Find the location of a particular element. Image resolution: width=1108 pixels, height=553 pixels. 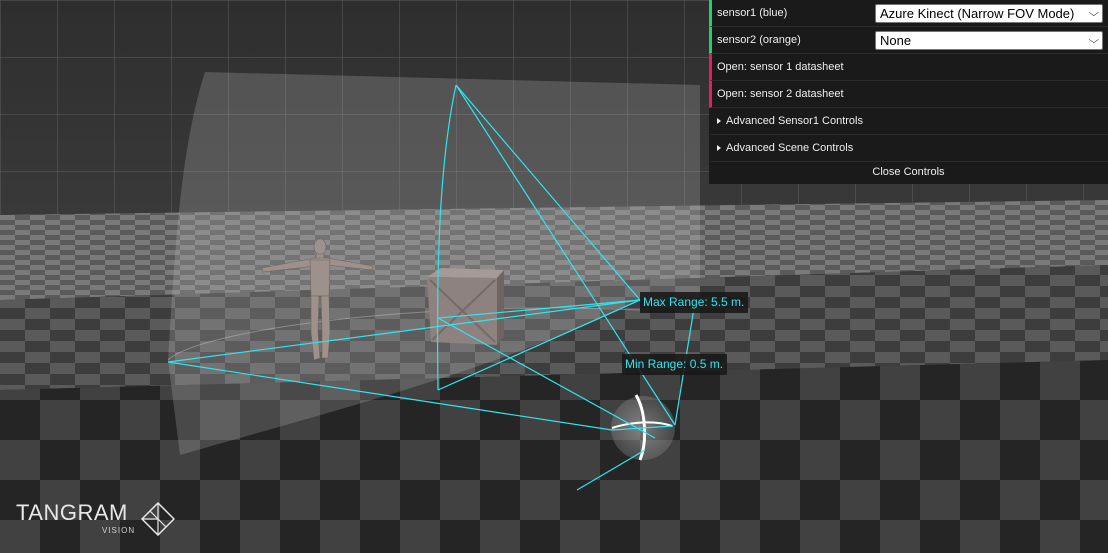

tangram-logo: TANGRAM VISION is located at coordinates (95, 518).